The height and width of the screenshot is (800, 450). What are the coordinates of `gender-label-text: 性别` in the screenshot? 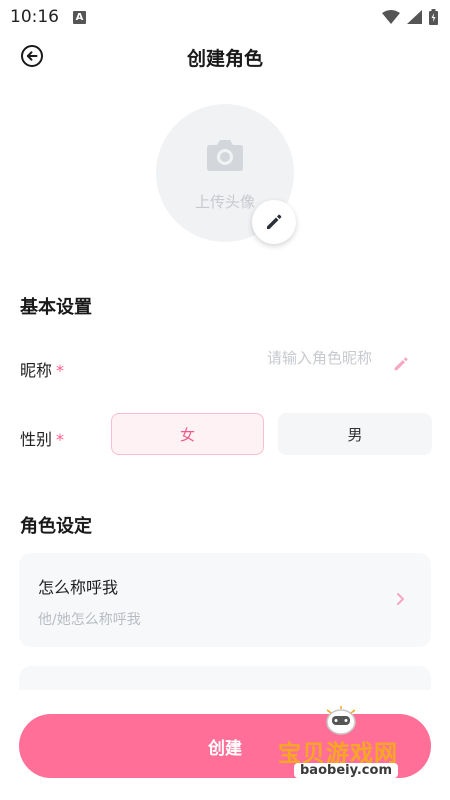 It's located at (36, 439).